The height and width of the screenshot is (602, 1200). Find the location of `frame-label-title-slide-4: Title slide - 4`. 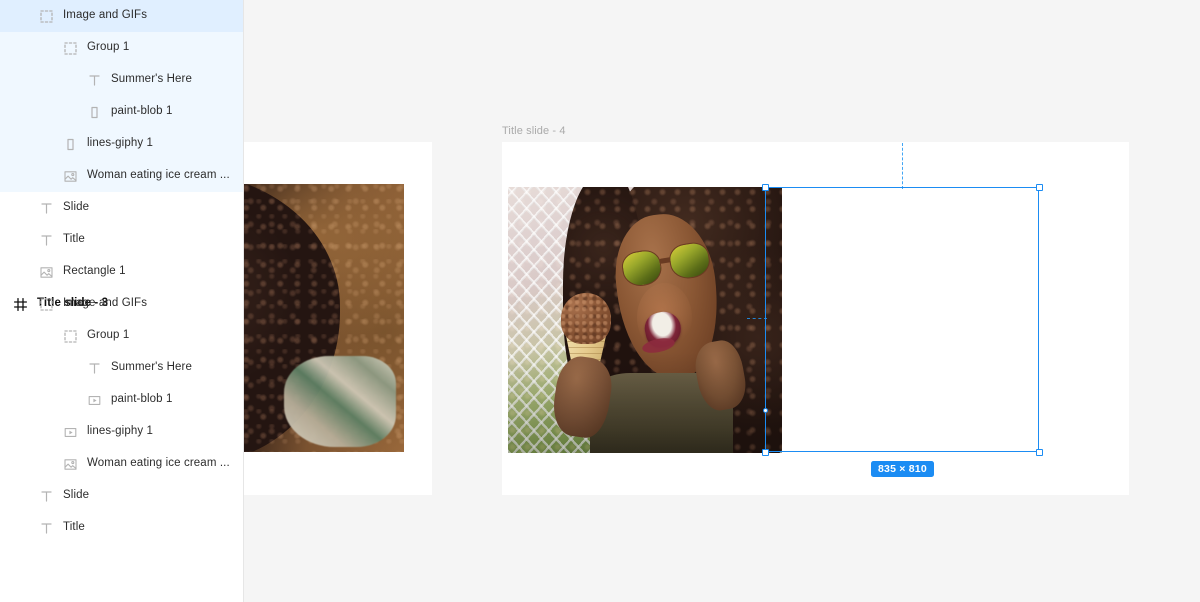

frame-label-title-slide-4: Title slide - 4 is located at coordinates (534, 131).